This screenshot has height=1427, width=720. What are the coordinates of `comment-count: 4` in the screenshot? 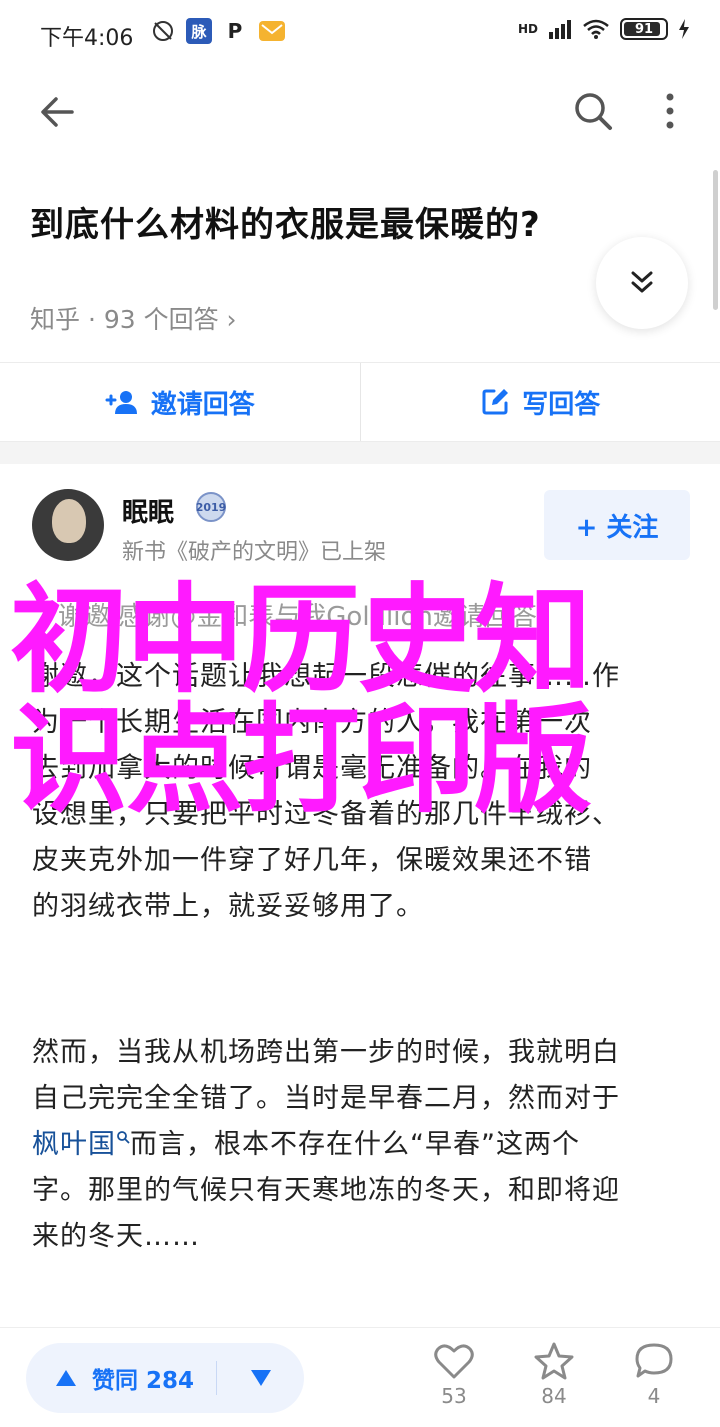 It's located at (654, 1396).